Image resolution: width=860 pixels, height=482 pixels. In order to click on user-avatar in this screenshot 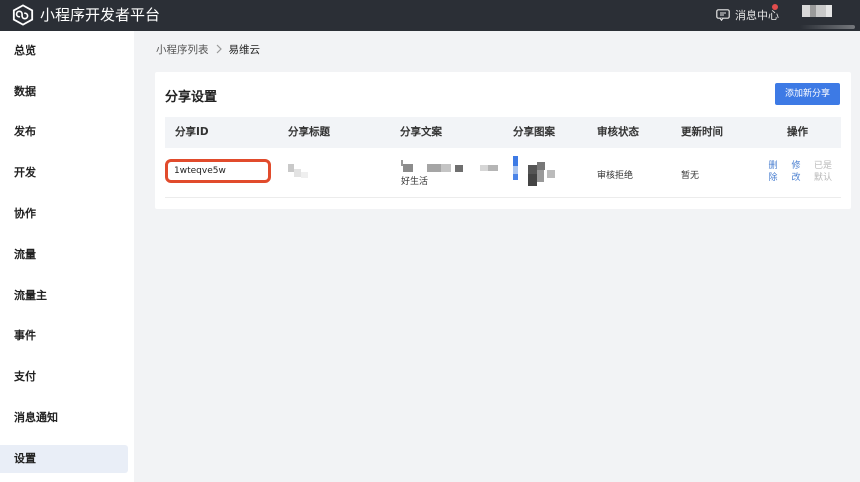, I will do `click(817, 11)`.